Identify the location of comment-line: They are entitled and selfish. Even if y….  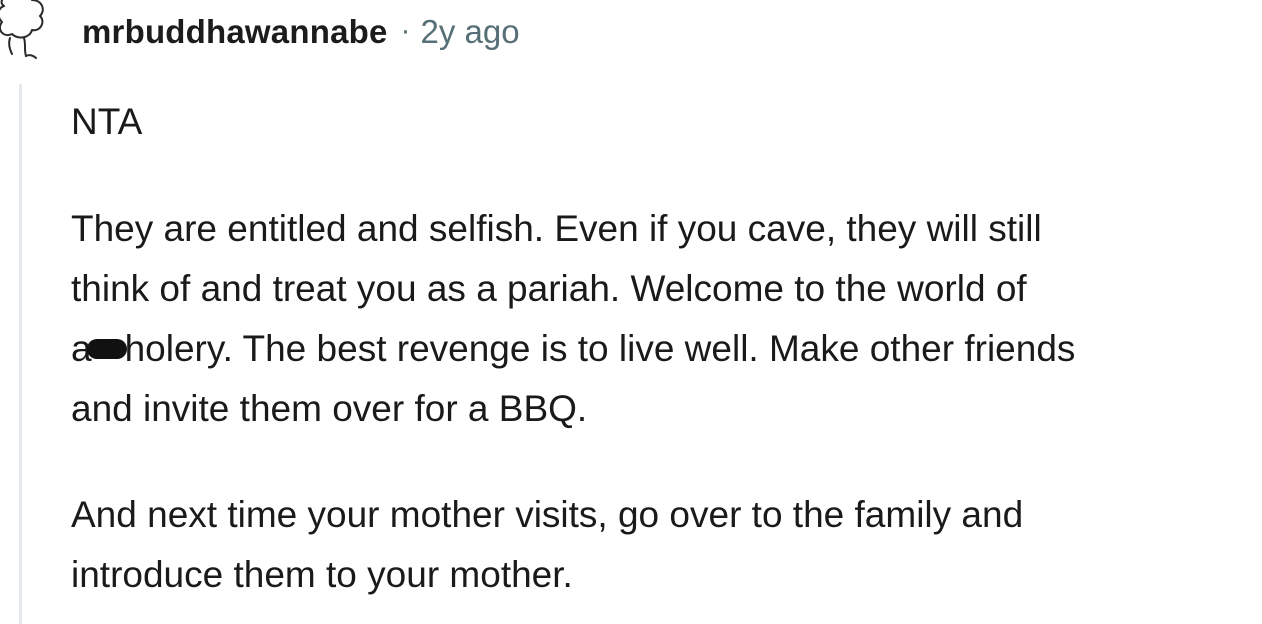
(556, 228).